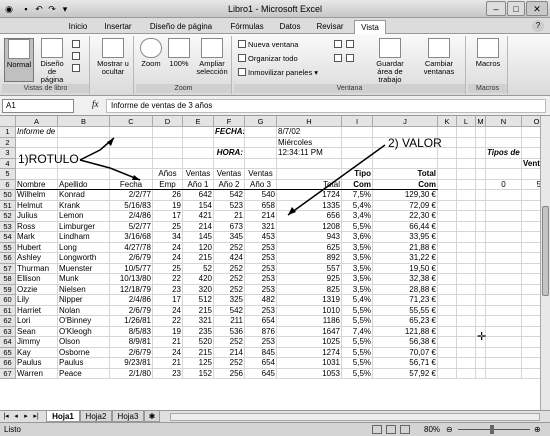 This screenshot has height=436, width=550. What do you see at coordinates (39, 9) in the screenshot?
I see `undo-icon: ↶` at bounding box center [39, 9].